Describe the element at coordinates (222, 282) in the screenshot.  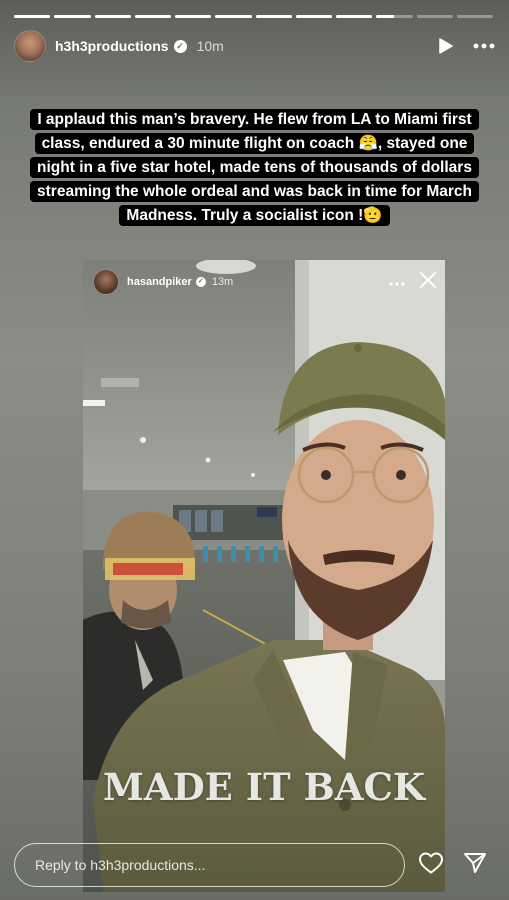
I see `embedded-timestamp: 13m` at that location.